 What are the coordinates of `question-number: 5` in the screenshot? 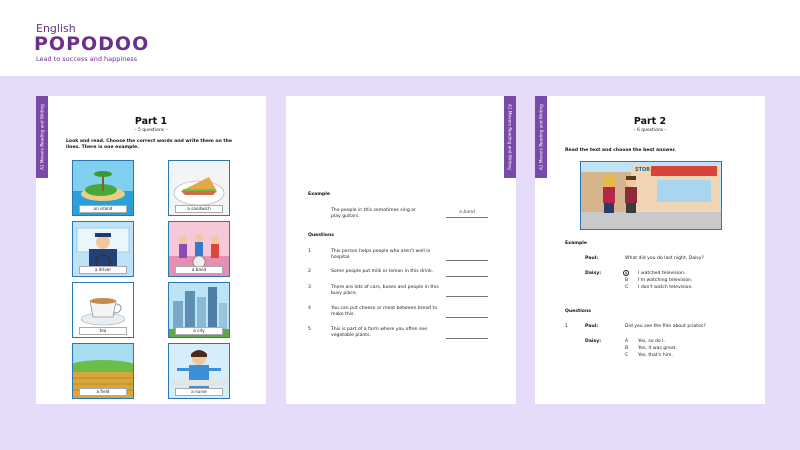 It's located at (309, 329).